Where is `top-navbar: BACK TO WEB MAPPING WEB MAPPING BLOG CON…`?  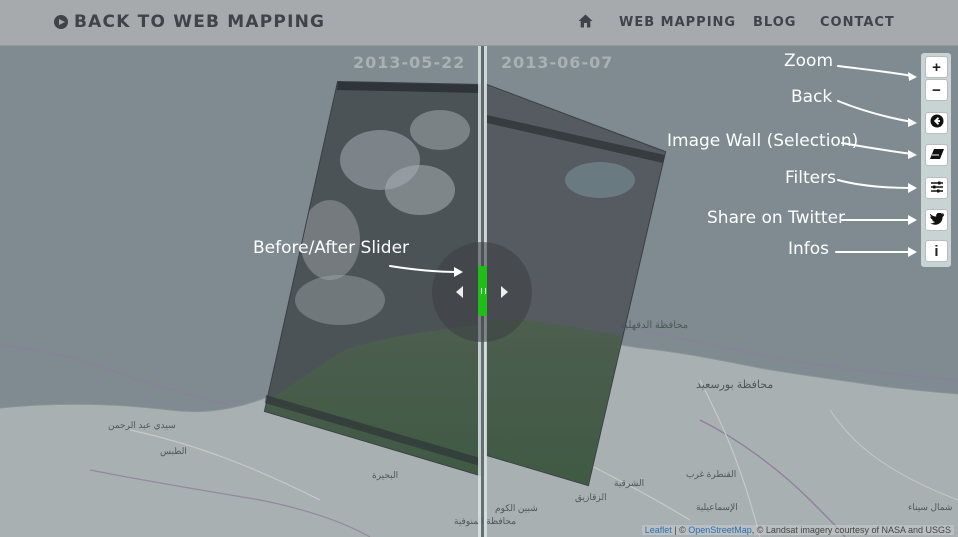 top-navbar: BACK TO WEB MAPPING WEB MAPPING BLOG CON… is located at coordinates (479, 22).